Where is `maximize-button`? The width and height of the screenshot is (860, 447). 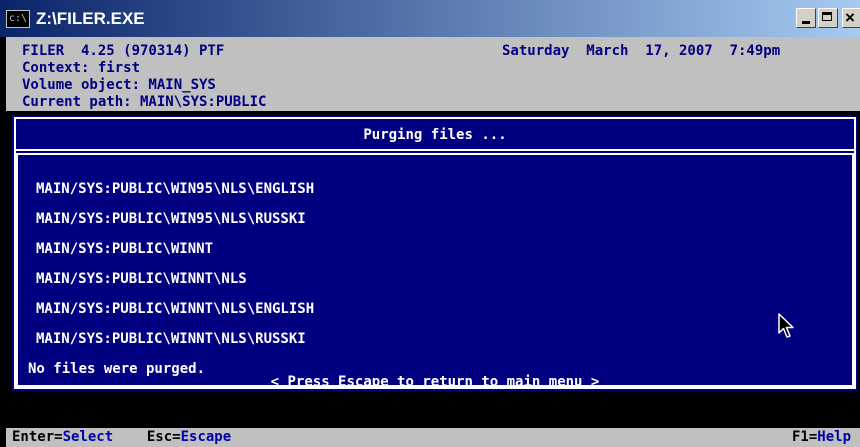
maximize-button is located at coordinates (828, 18).